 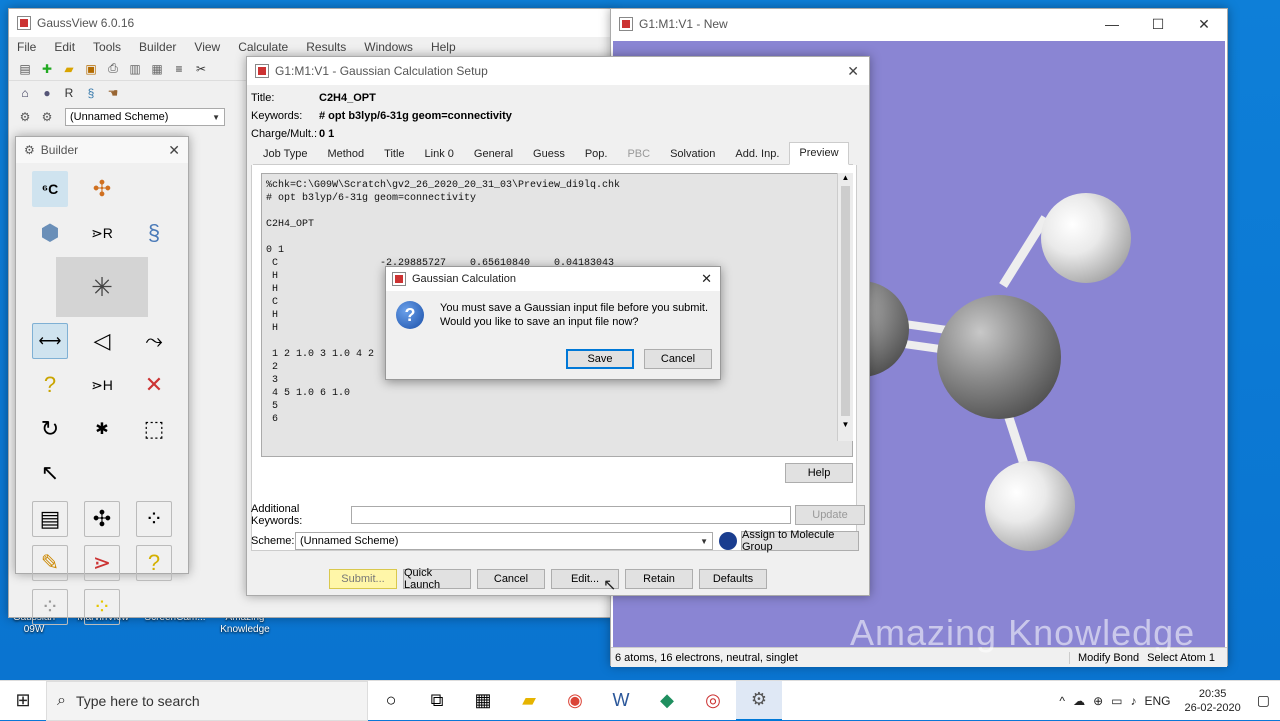 I want to click on cut-icon: ✂, so click(x=201, y=69).